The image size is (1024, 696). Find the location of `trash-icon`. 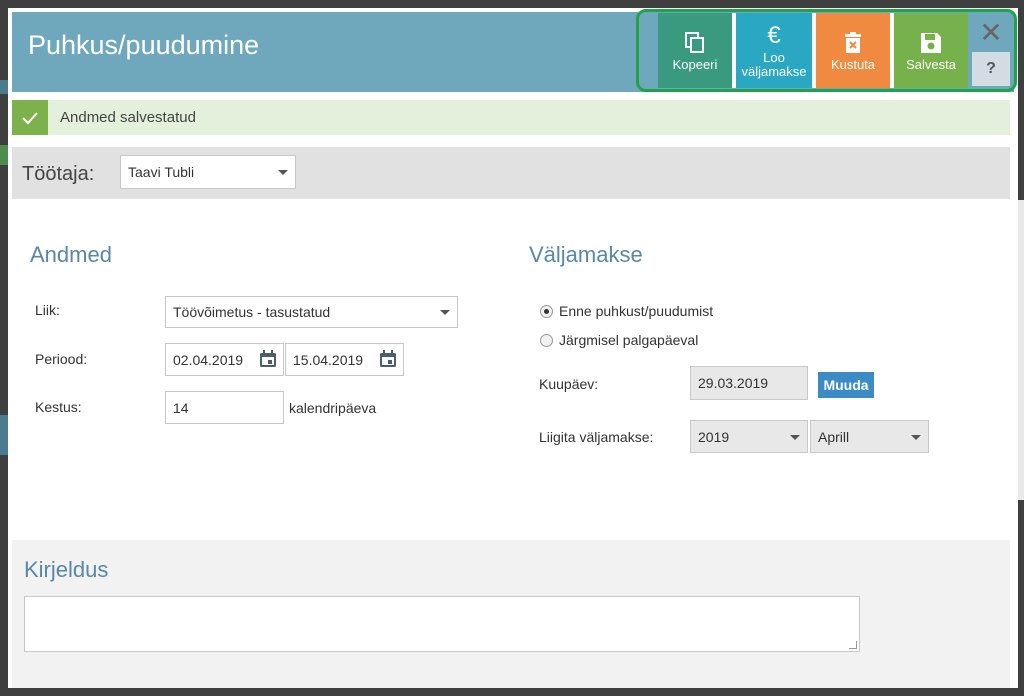

trash-icon is located at coordinates (853, 43).